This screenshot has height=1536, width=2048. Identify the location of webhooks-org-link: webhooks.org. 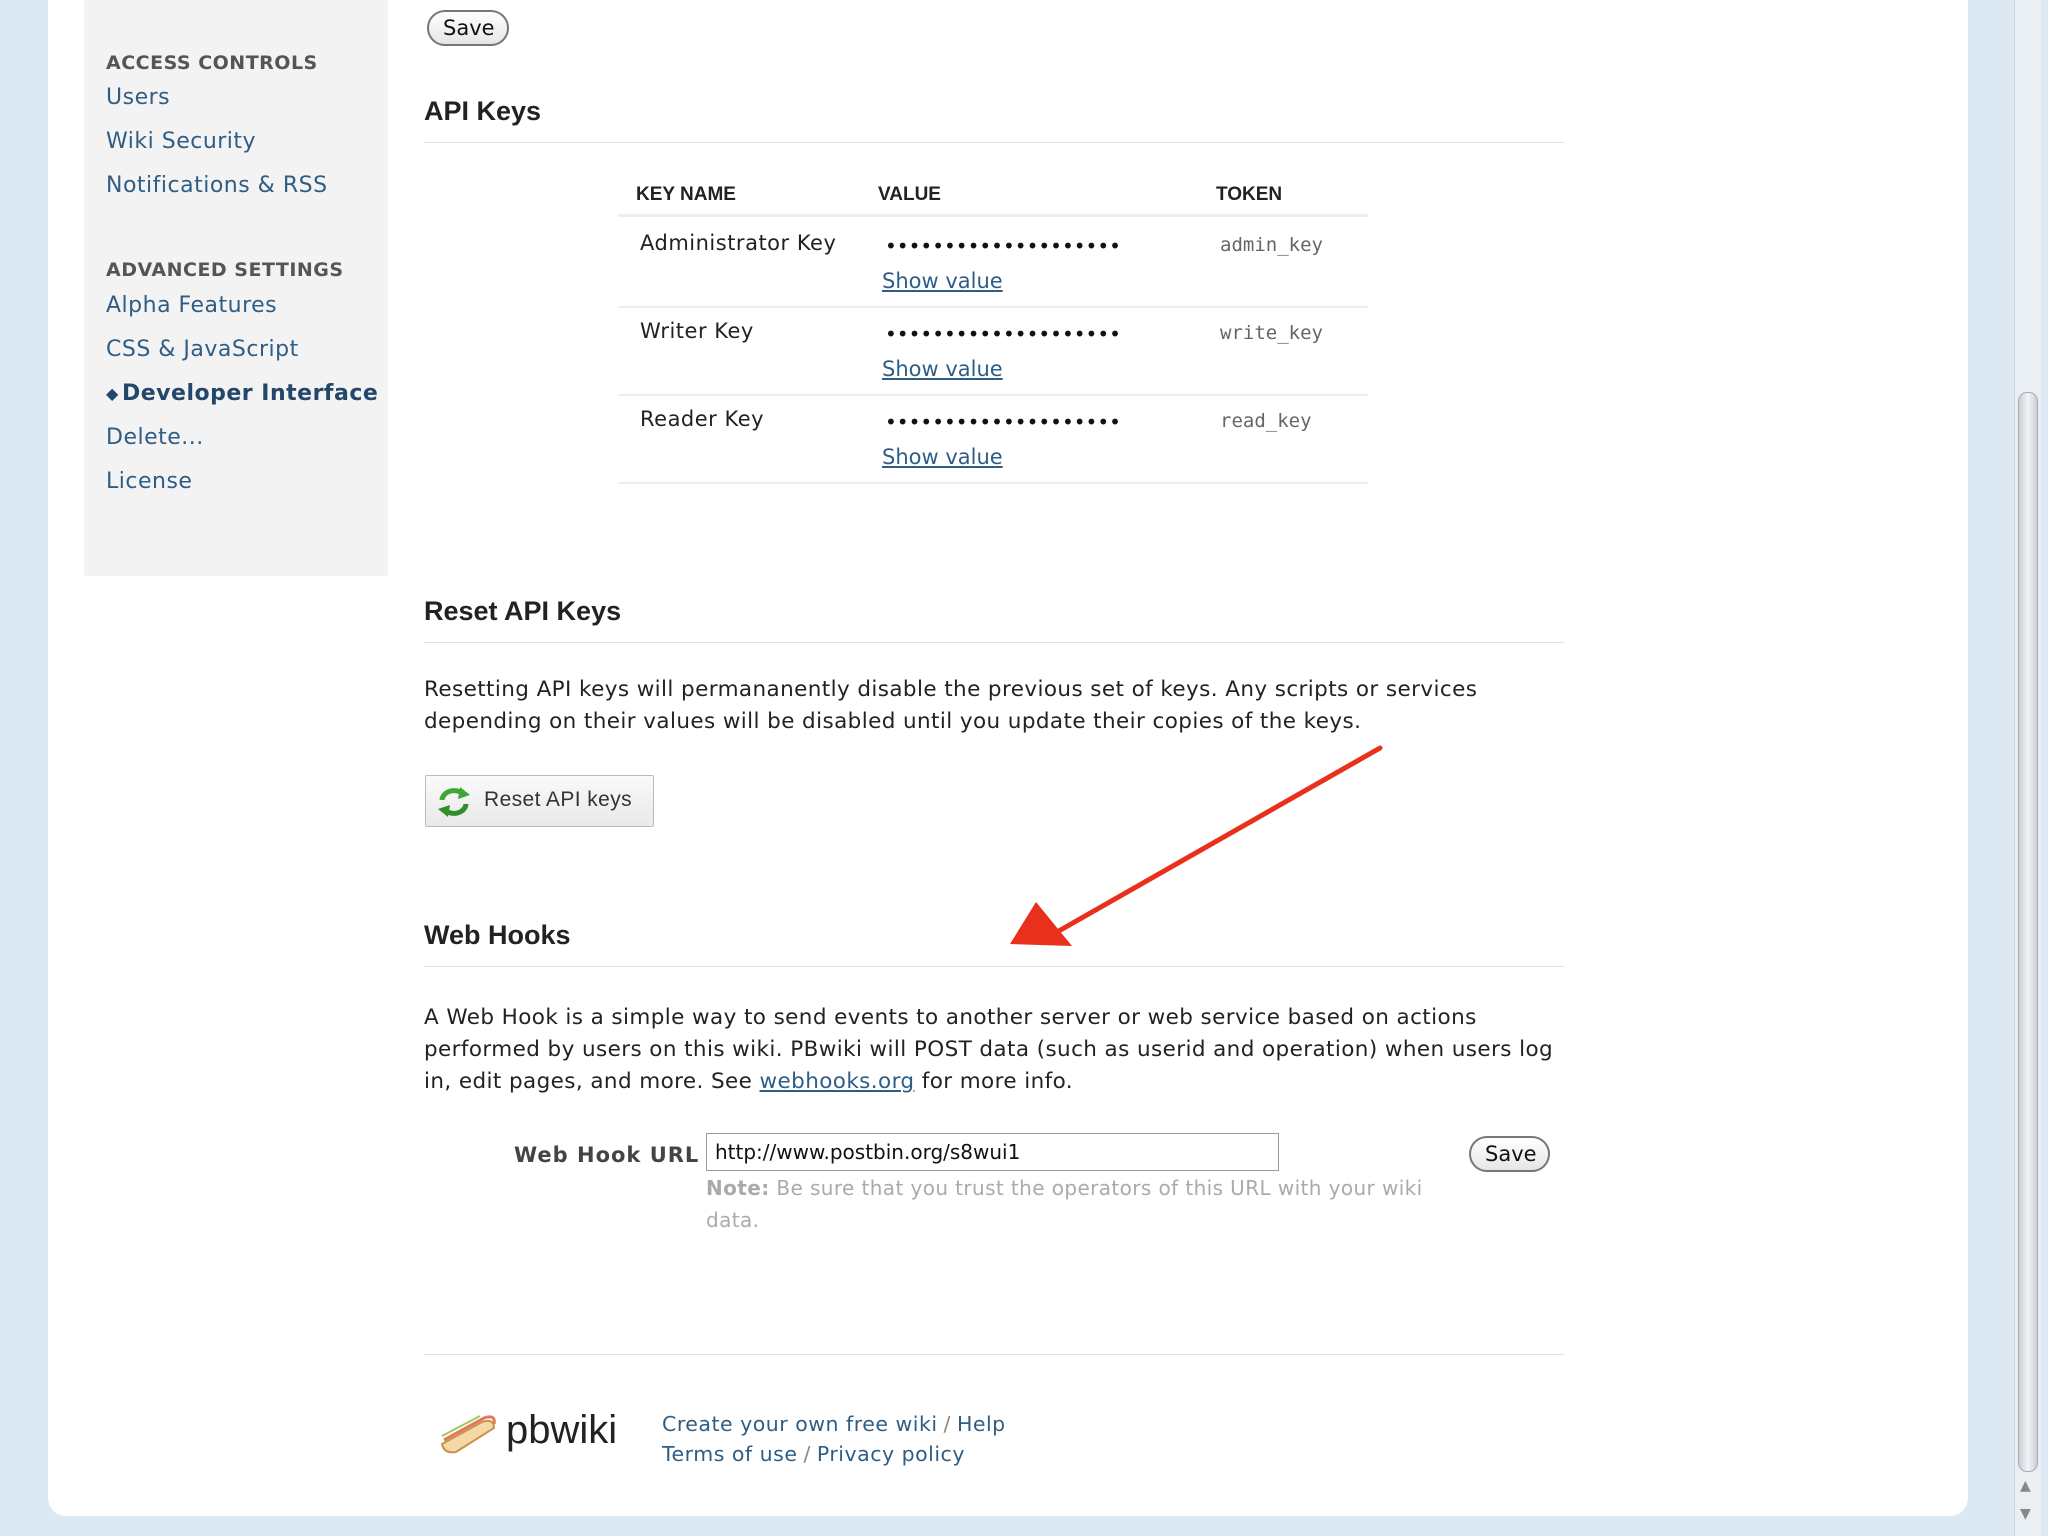
(837, 1081).